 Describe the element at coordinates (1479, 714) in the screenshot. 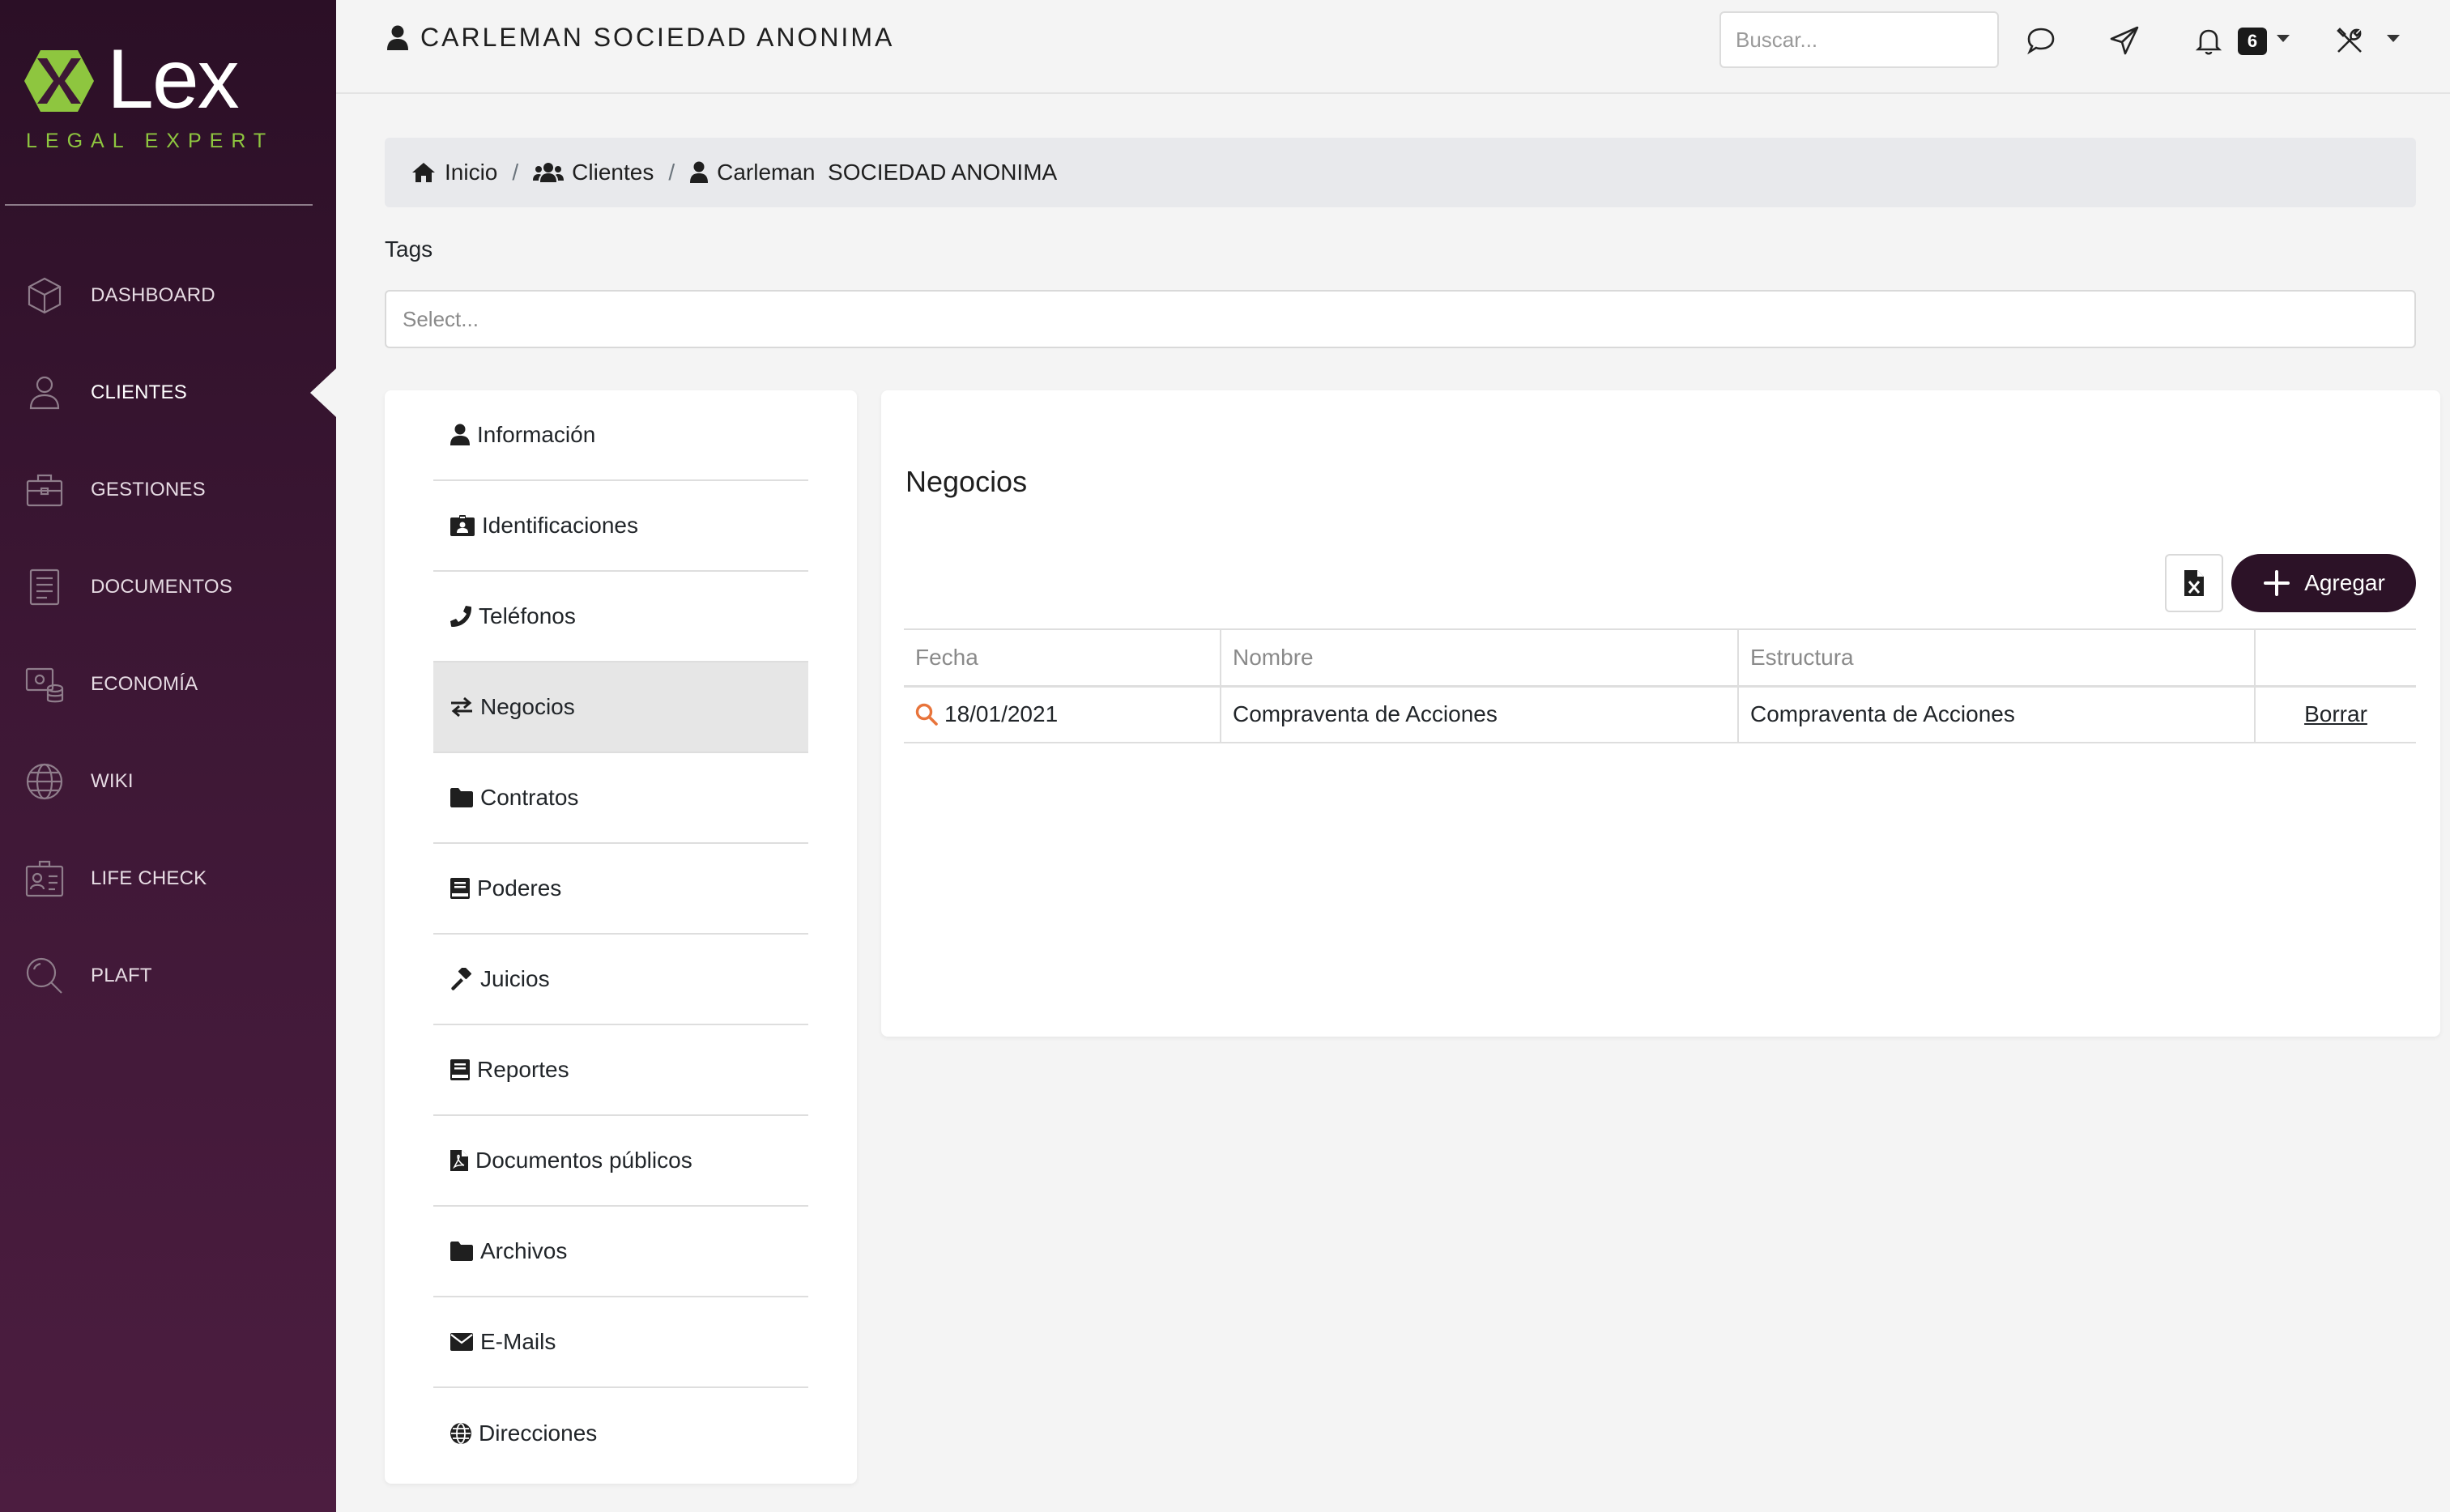

I see `cell-nombre: Compraventa de Acciones` at that location.